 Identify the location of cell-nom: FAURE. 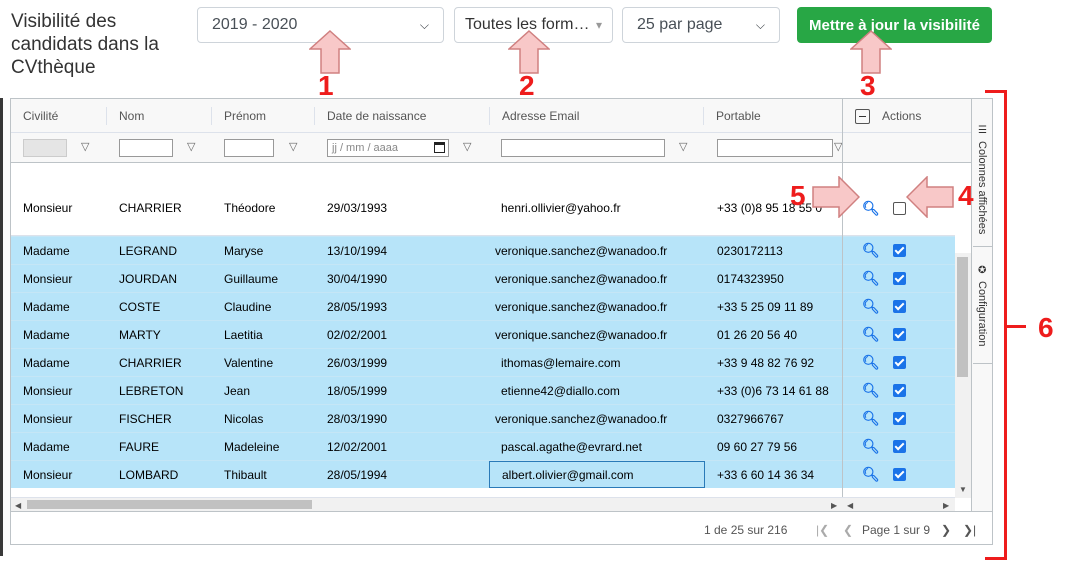
(139, 446).